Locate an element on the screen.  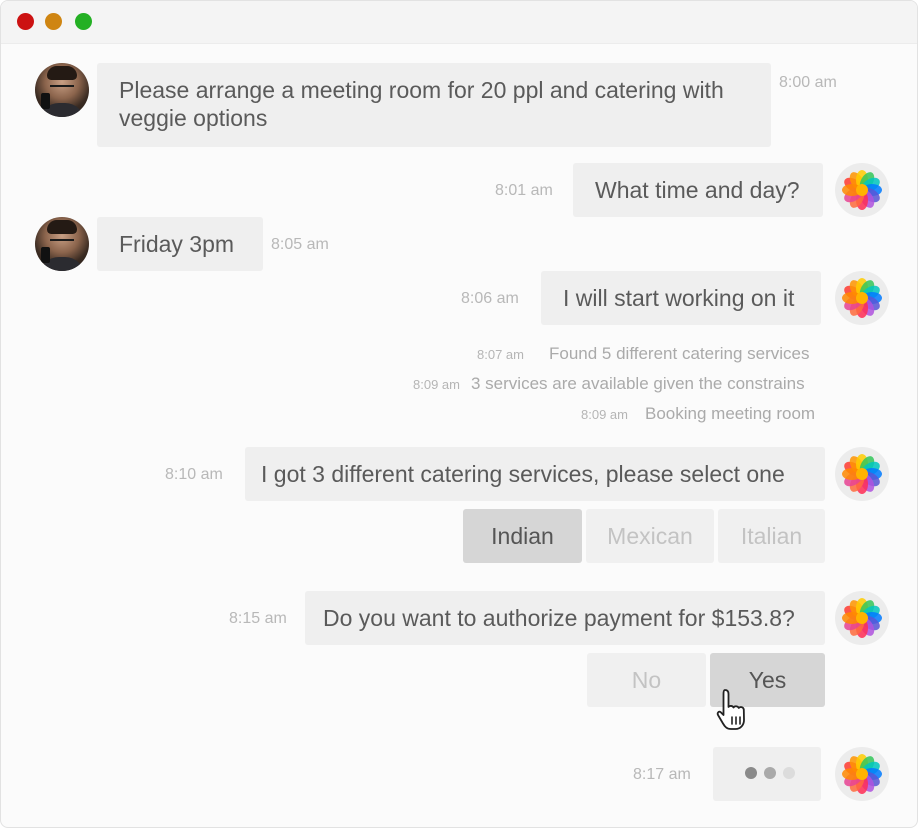
option-label: Mexican is located at coordinates (650, 535).